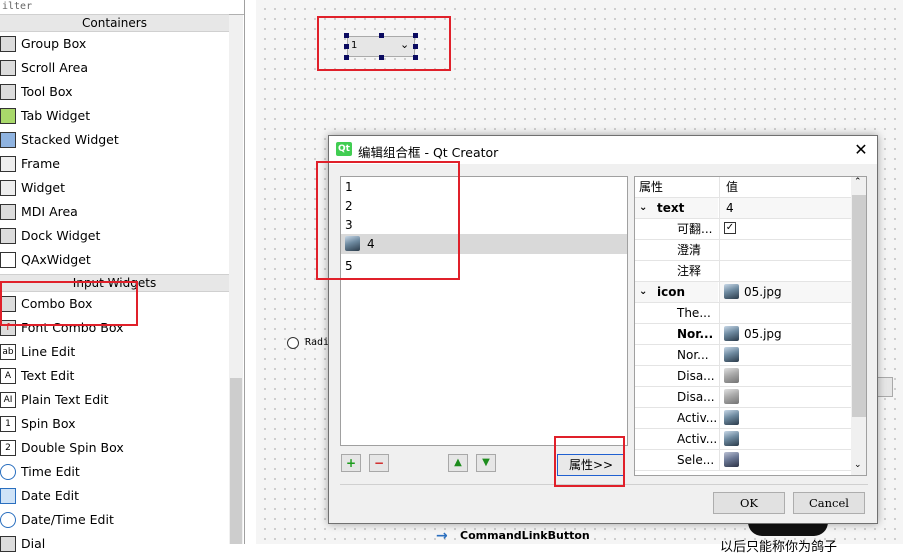 Image resolution: width=903 pixels, height=556 pixels. What do you see at coordinates (344, 149) in the screenshot?
I see `qt-creator-logo-icon: Qt` at bounding box center [344, 149].